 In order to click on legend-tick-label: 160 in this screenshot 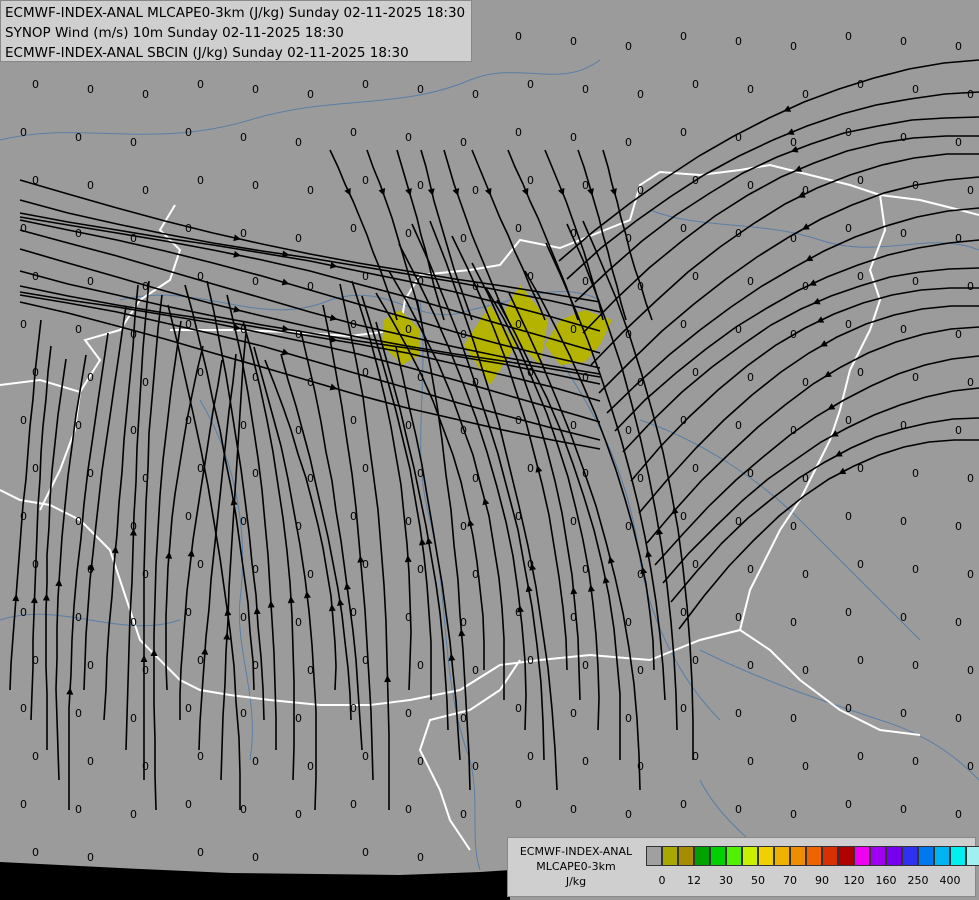, I will do `click(886, 880)`.